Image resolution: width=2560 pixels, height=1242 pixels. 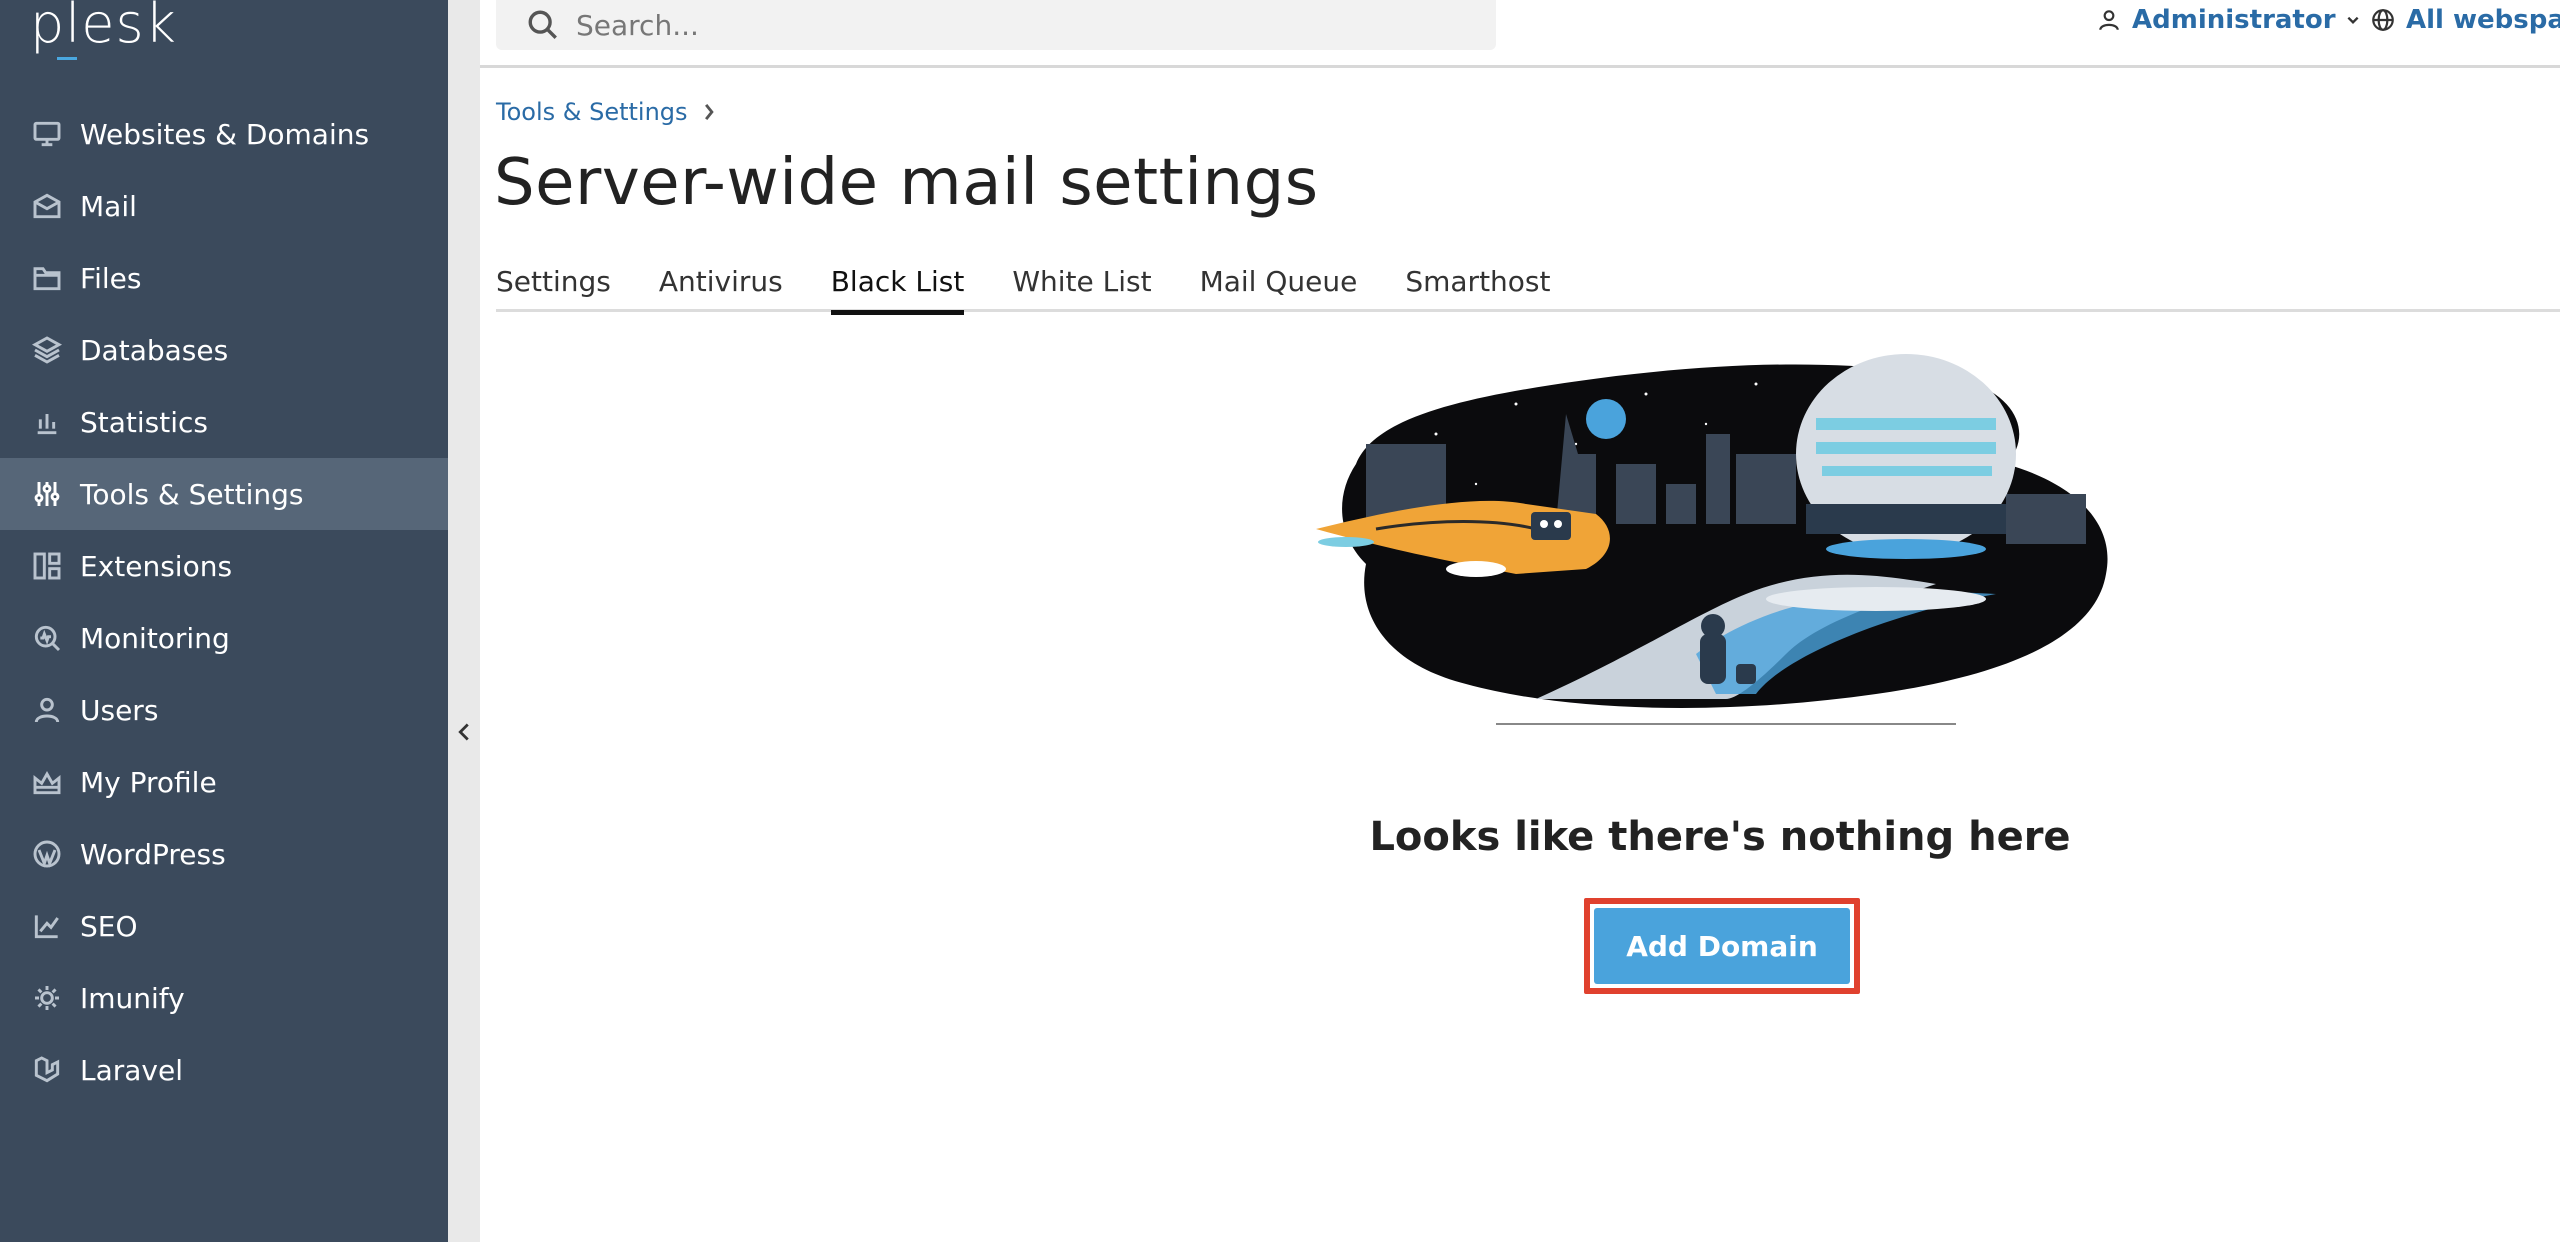 What do you see at coordinates (2483, 20) in the screenshot?
I see `webspace-label: All webspaces` at bounding box center [2483, 20].